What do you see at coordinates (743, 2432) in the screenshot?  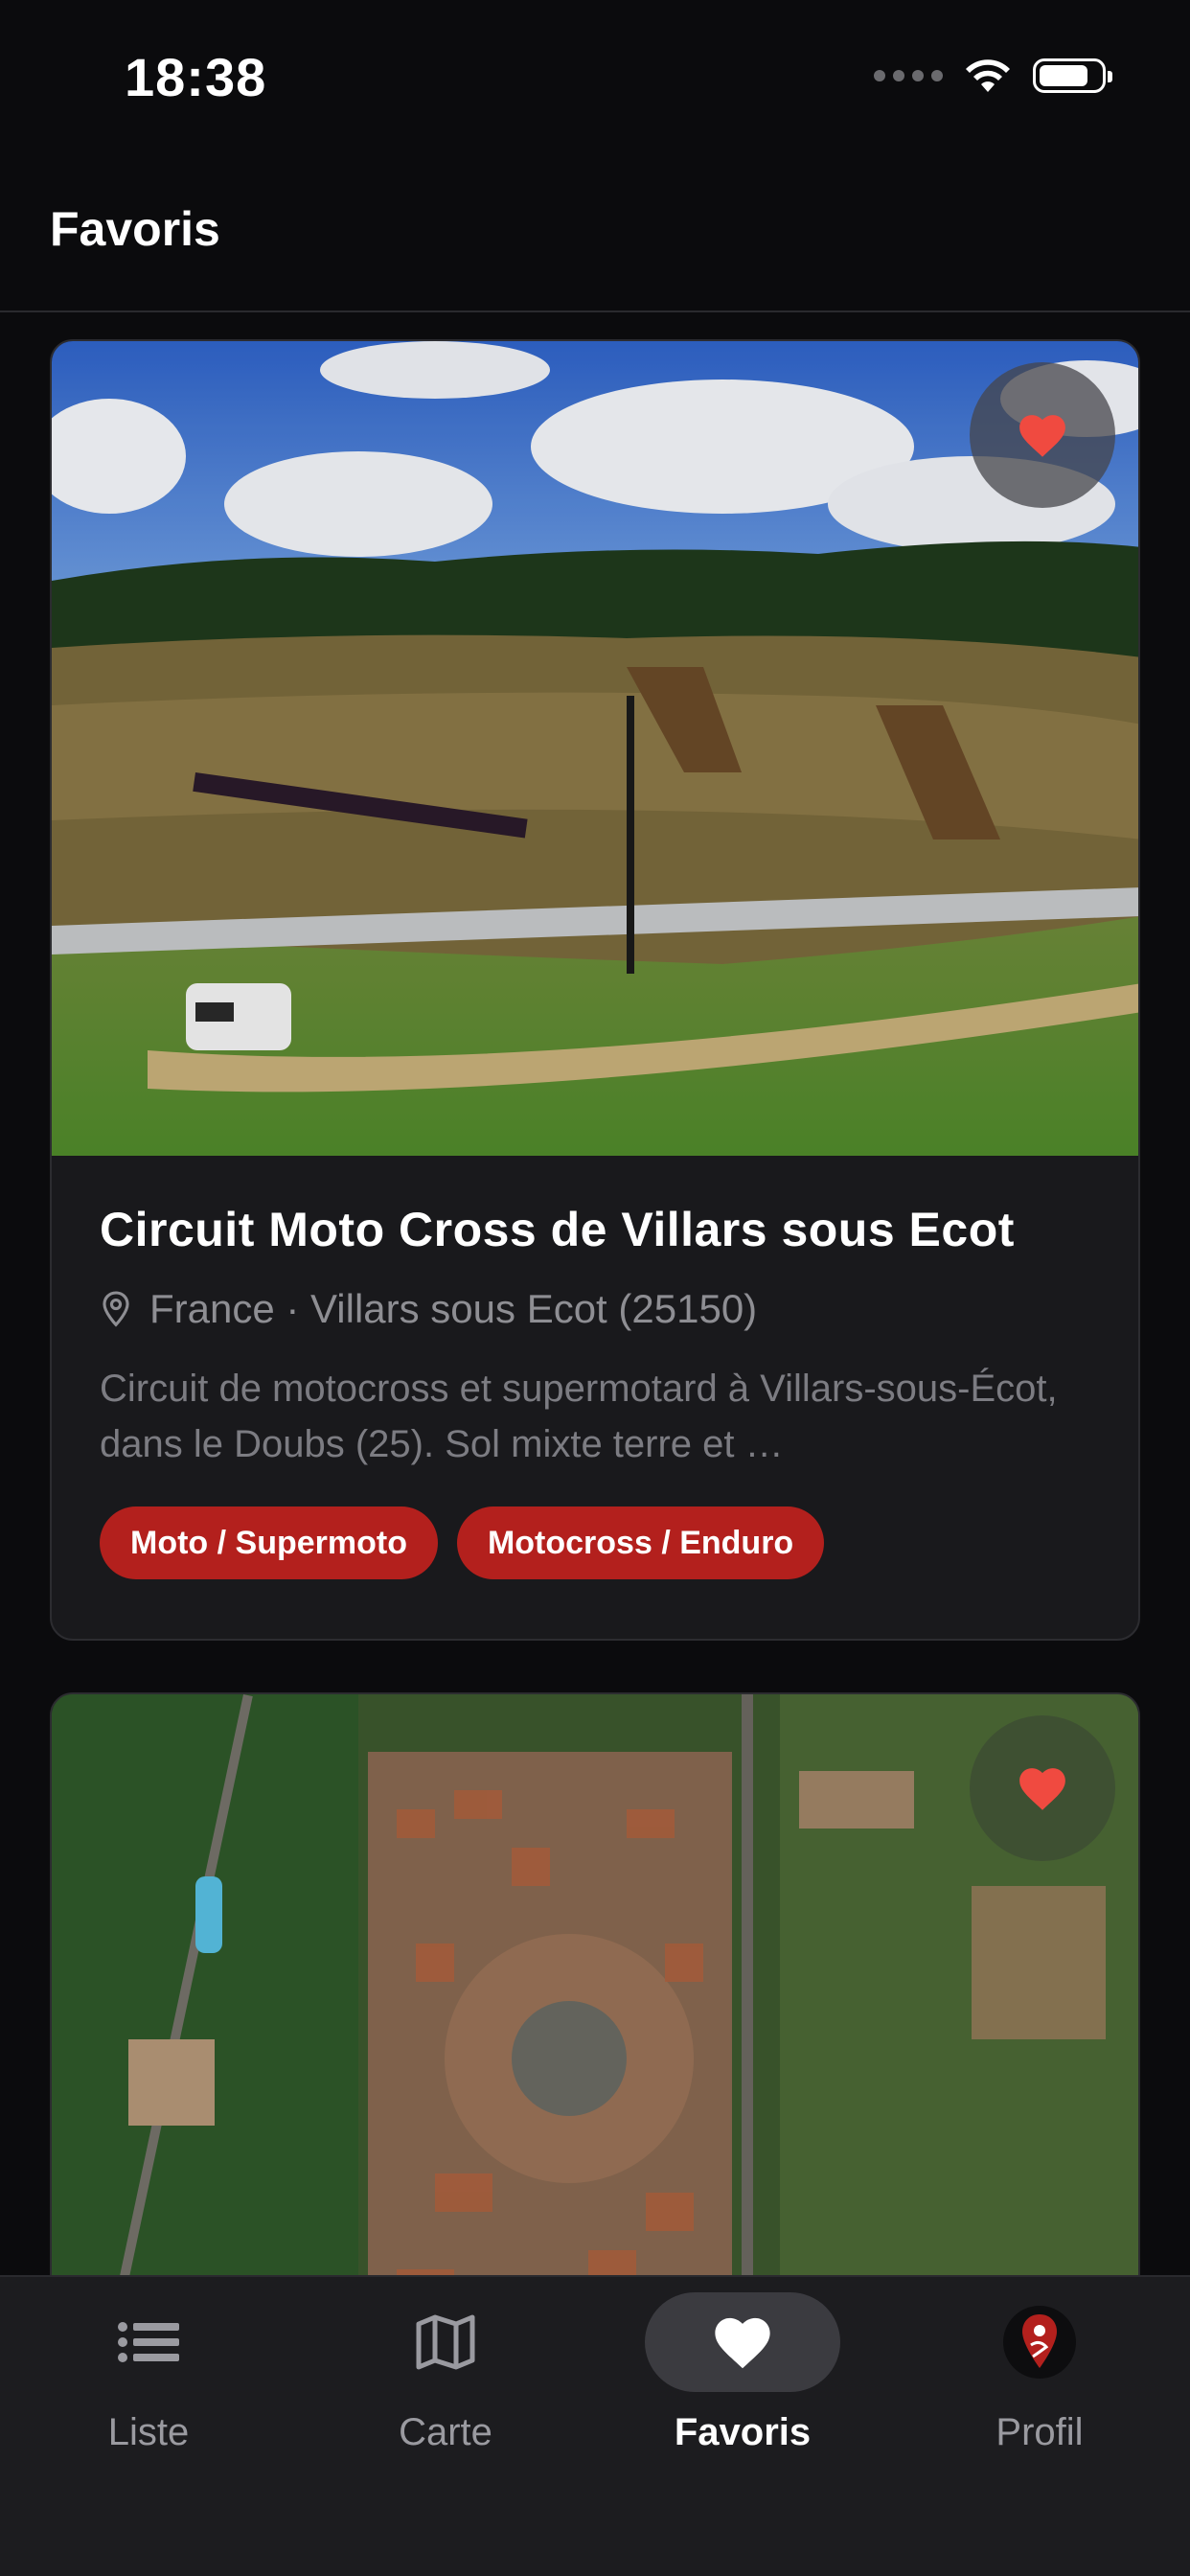 I see `tab-label: Favoris` at bounding box center [743, 2432].